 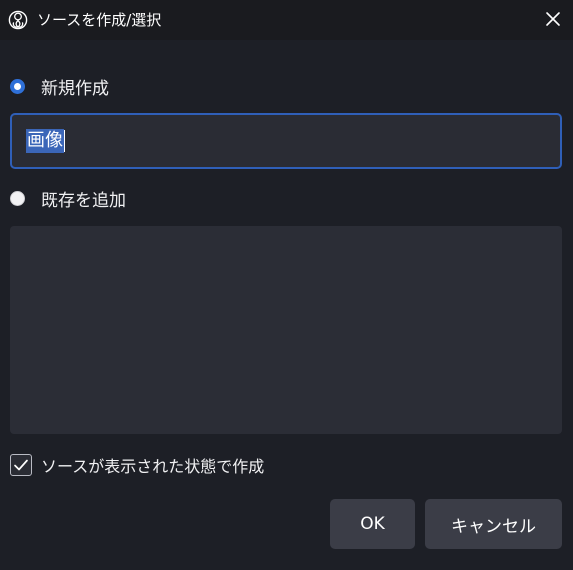 I want to click on create-new-label: 新規作成, so click(x=75, y=88).